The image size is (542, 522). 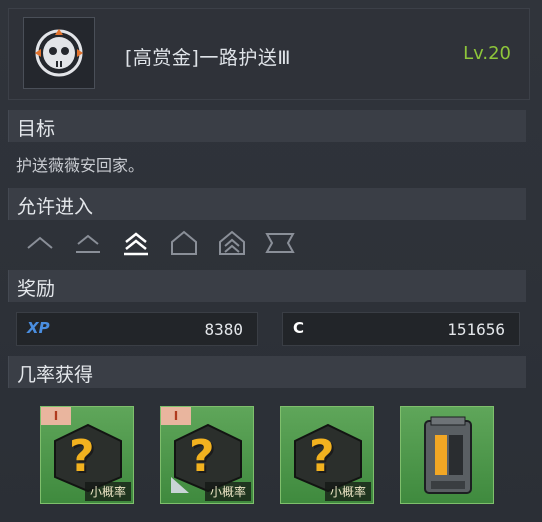 I want to click on objective-label: 目标, so click(x=36, y=129).